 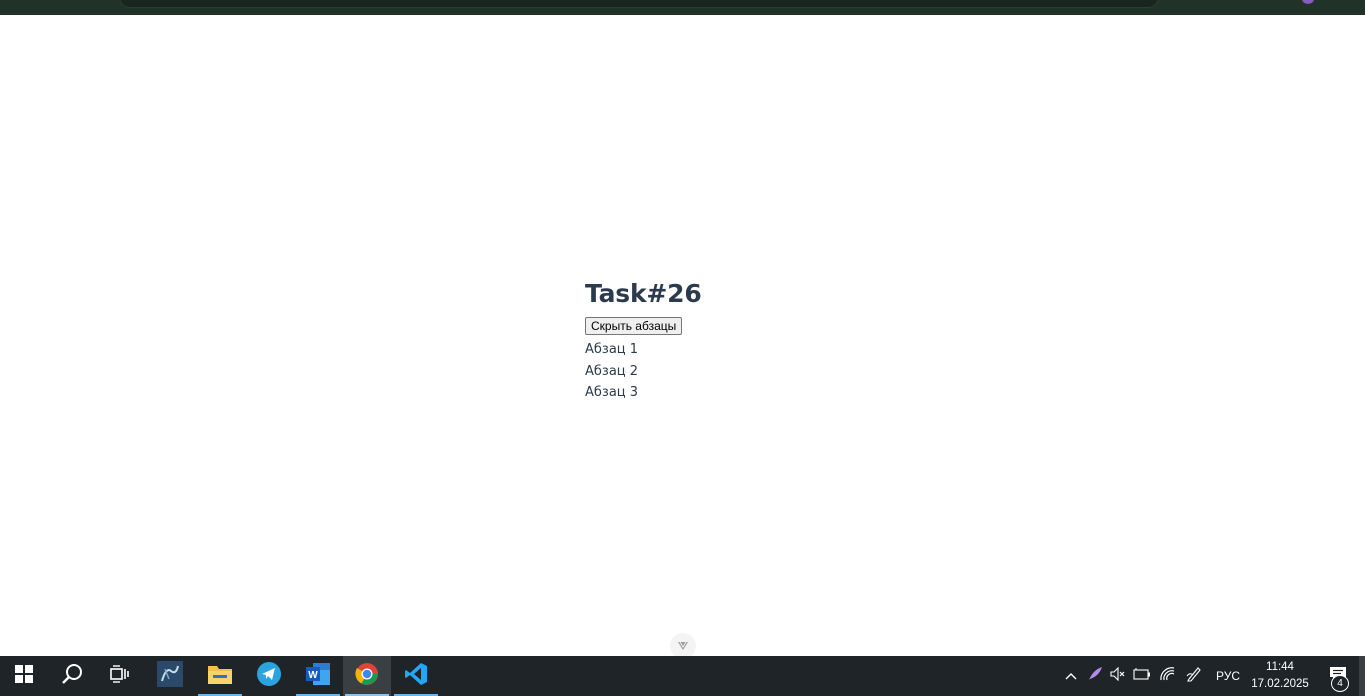 I want to click on network-button, so click(x=1167, y=676).